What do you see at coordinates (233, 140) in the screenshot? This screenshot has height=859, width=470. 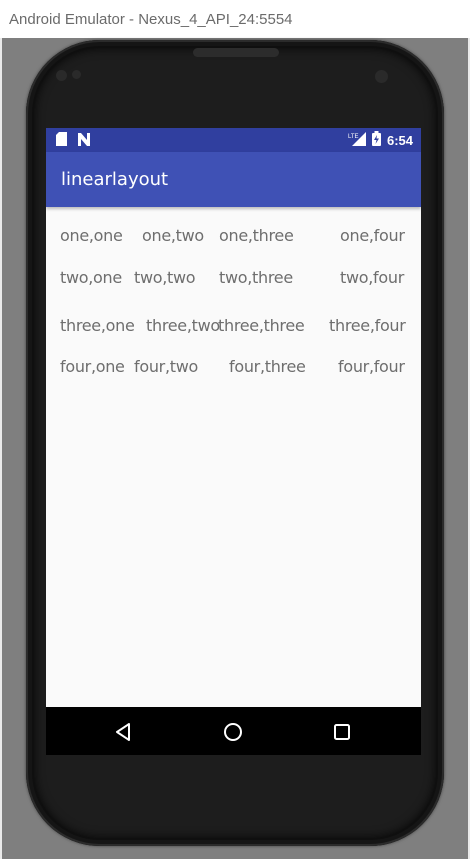 I see `status-bar: LTE 6:54` at bounding box center [233, 140].